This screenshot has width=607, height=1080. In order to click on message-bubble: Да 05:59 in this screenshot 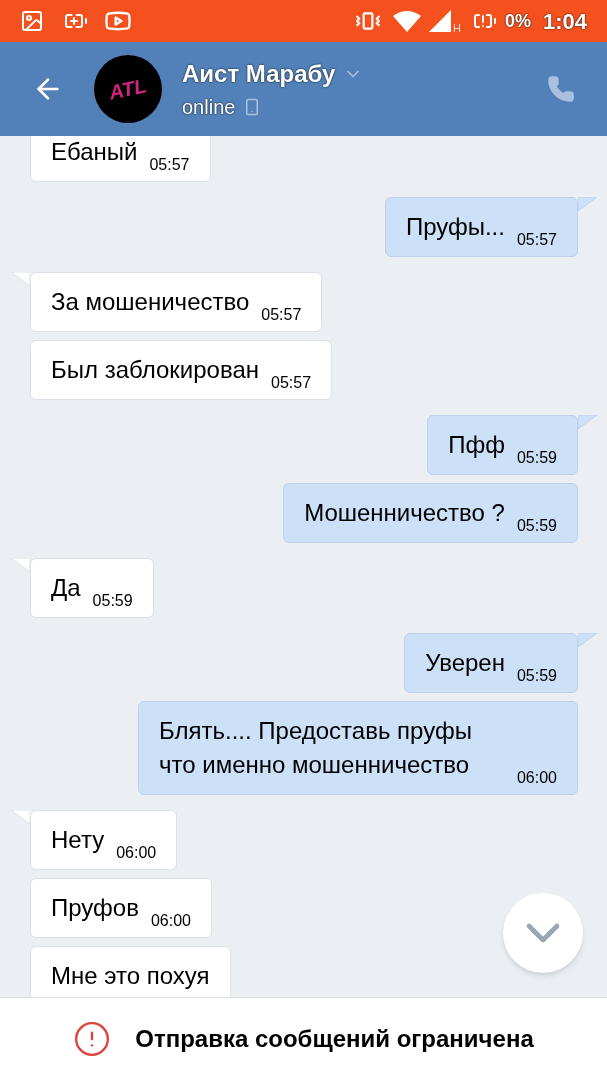, I will do `click(92, 588)`.